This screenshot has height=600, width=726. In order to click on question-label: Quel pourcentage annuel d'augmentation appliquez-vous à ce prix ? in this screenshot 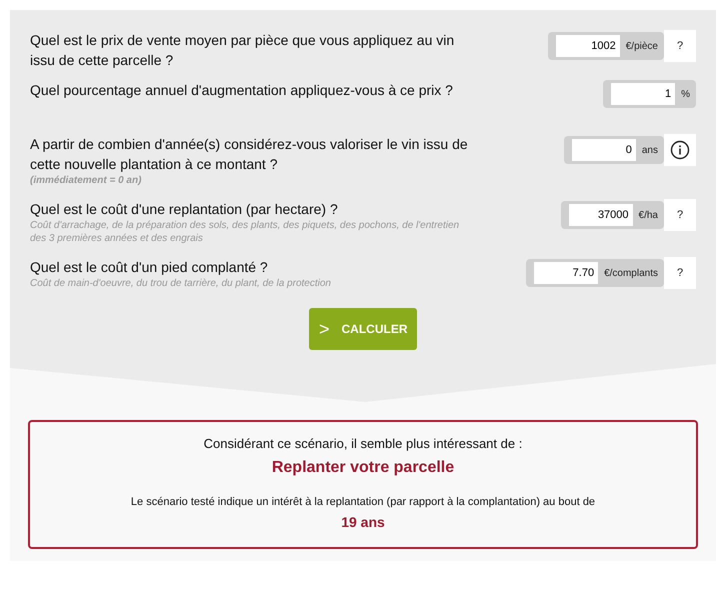, I will do `click(242, 90)`.